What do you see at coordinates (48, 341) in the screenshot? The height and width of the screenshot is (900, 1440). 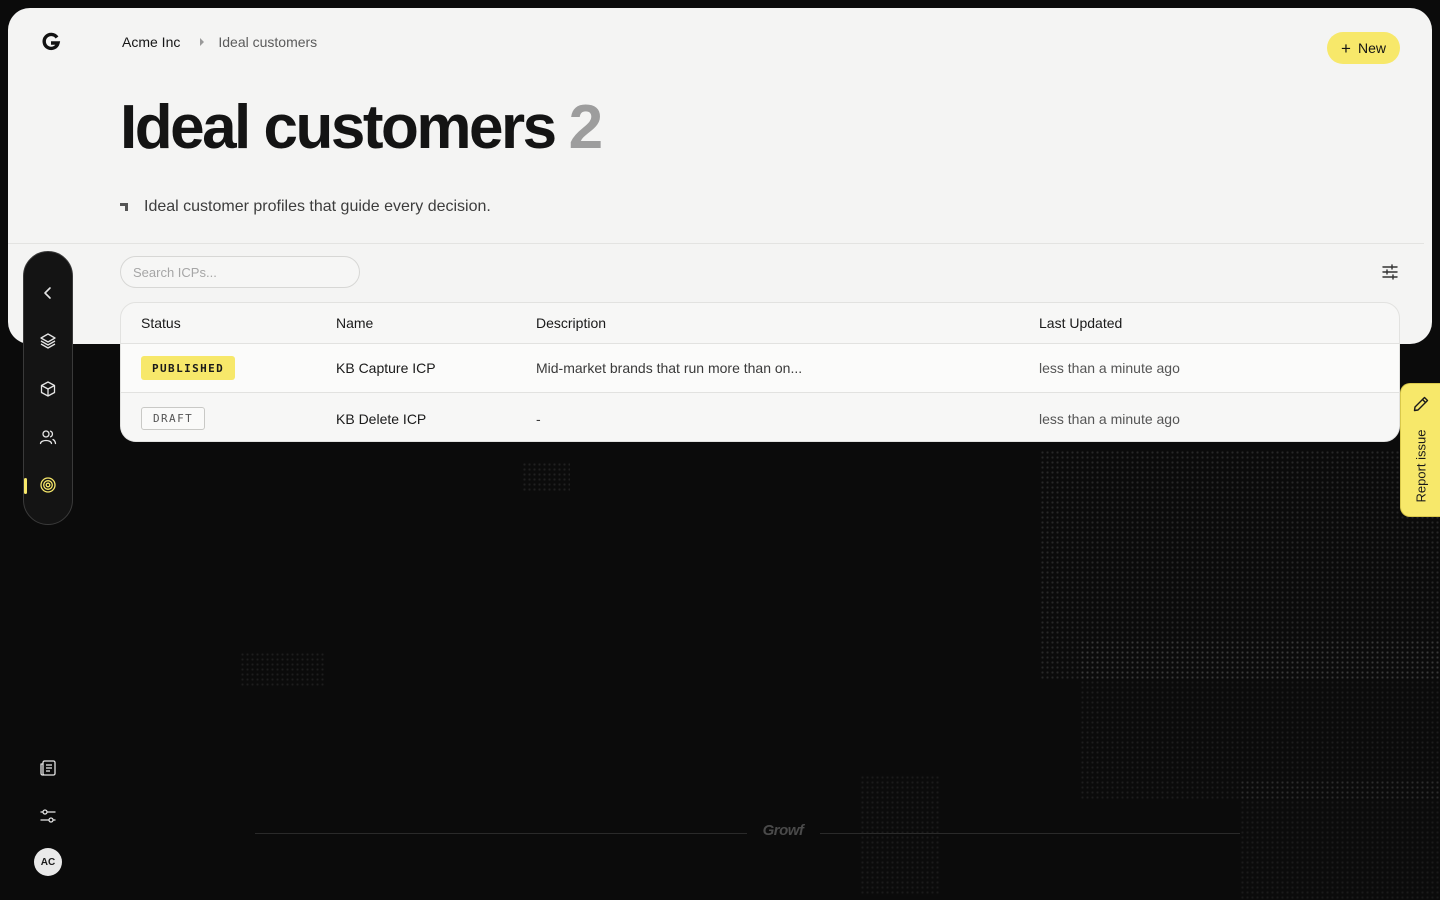 I see `layers-icon` at bounding box center [48, 341].